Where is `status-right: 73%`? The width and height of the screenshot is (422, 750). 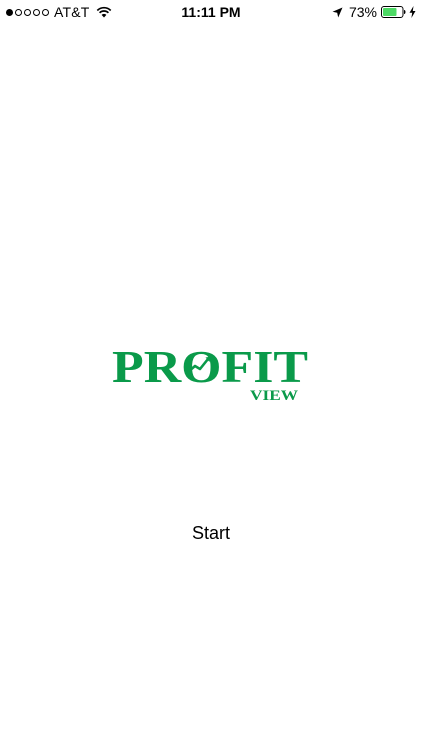
status-right: 73% is located at coordinates (374, 12).